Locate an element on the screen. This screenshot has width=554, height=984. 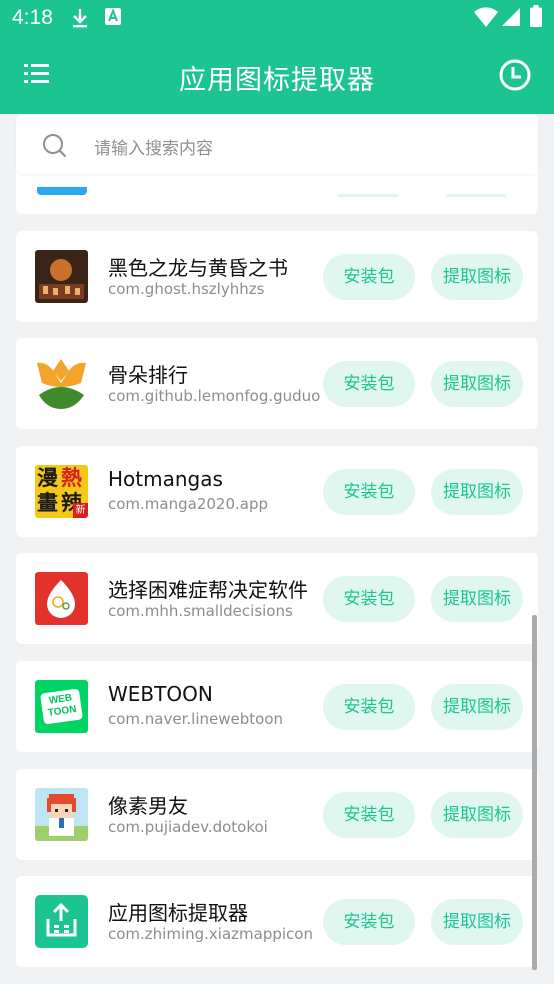
list-item: 骨朵排行 com.github.lemonfog.guduo 安装包 提取图标 is located at coordinates (277, 383).